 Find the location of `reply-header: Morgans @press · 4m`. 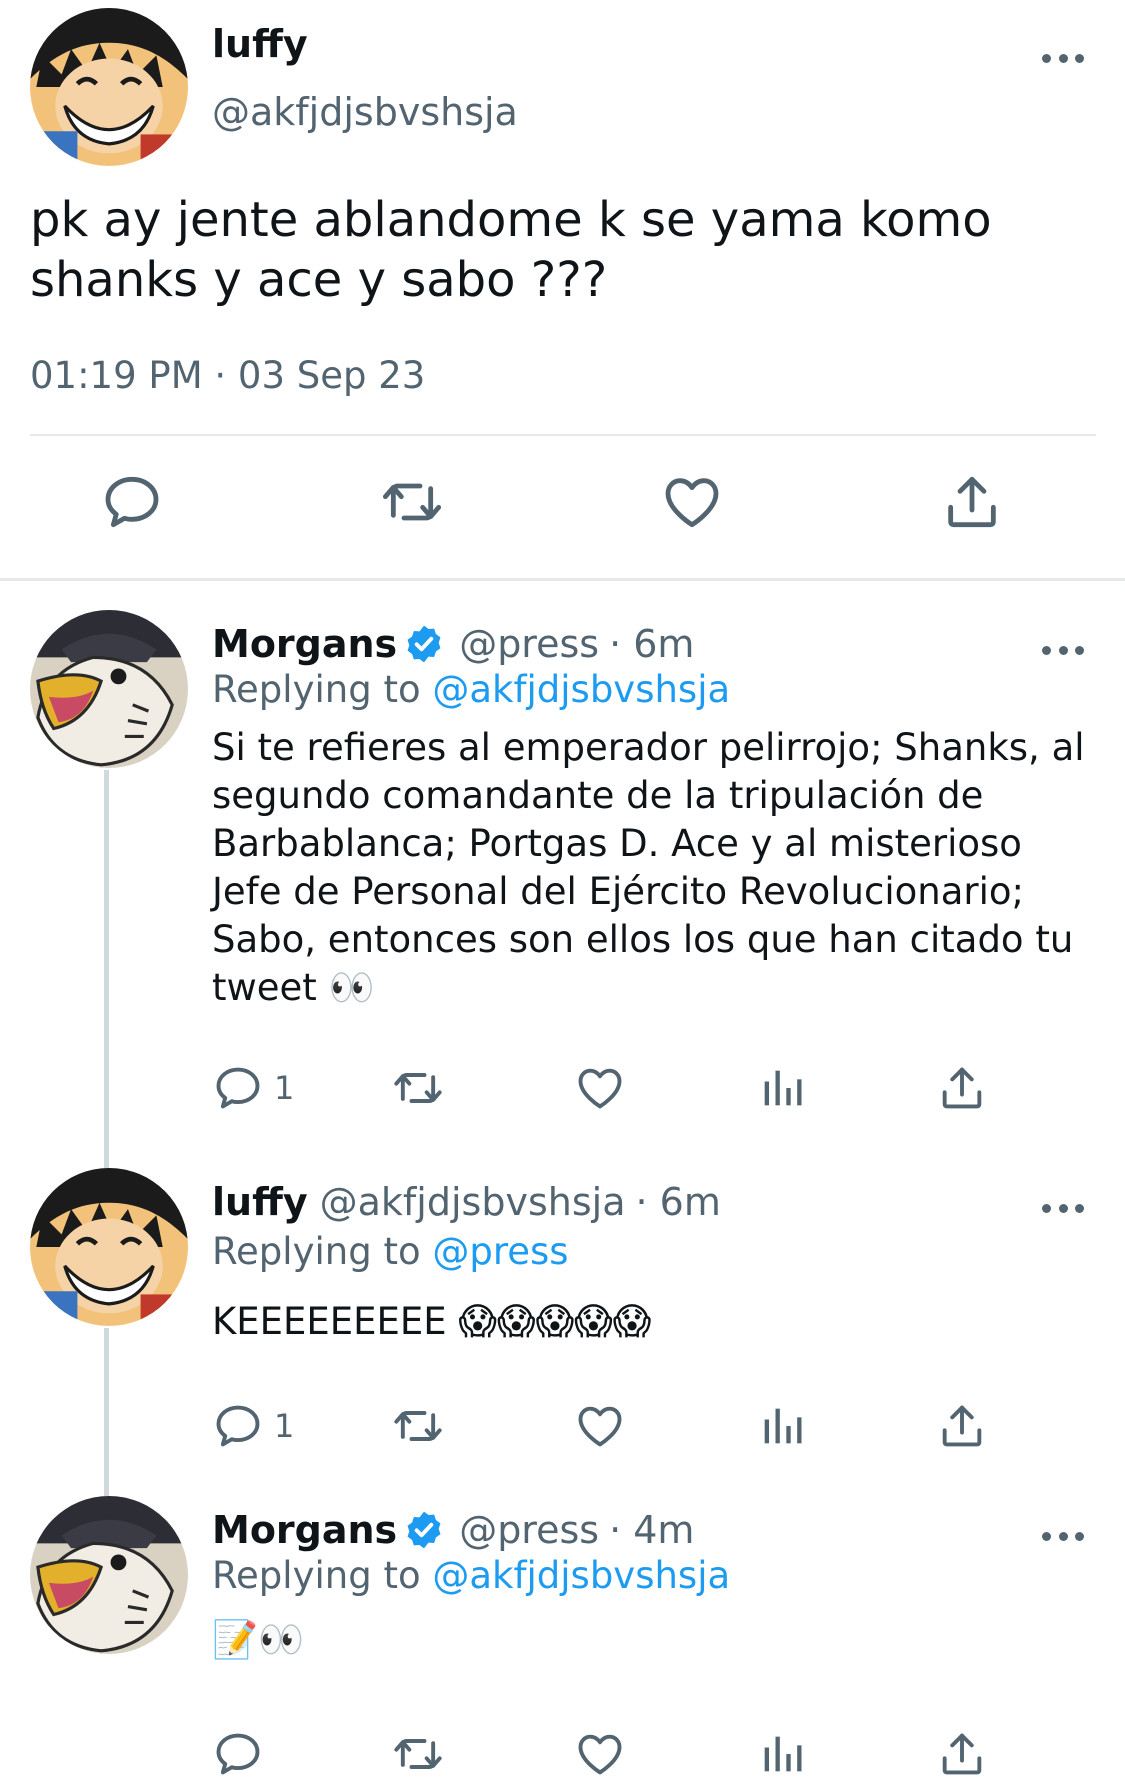

reply-header: Morgans @press · 4m is located at coordinates (453, 1530).